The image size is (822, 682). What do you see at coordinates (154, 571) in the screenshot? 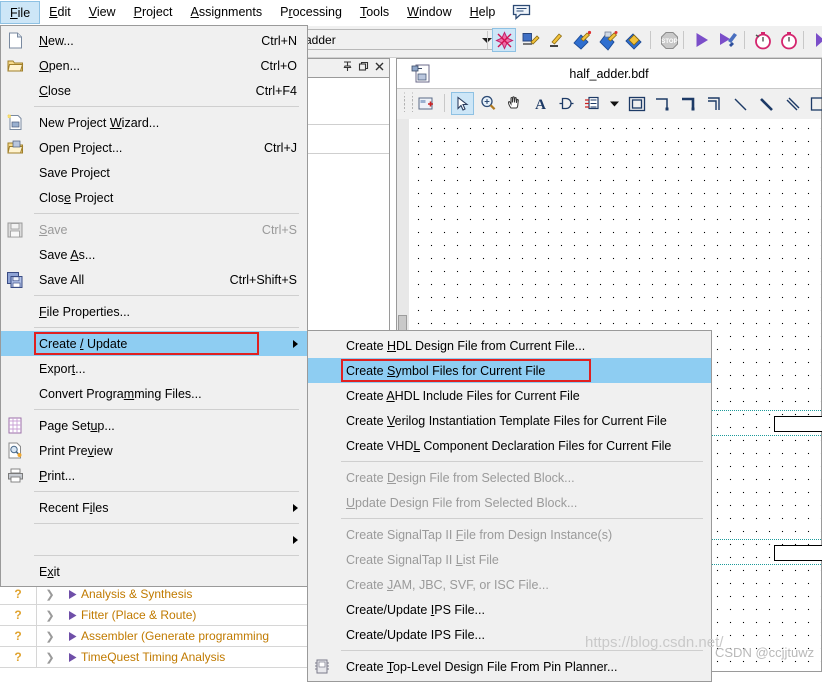
I see `menu-item-exit: Exit` at bounding box center [154, 571].